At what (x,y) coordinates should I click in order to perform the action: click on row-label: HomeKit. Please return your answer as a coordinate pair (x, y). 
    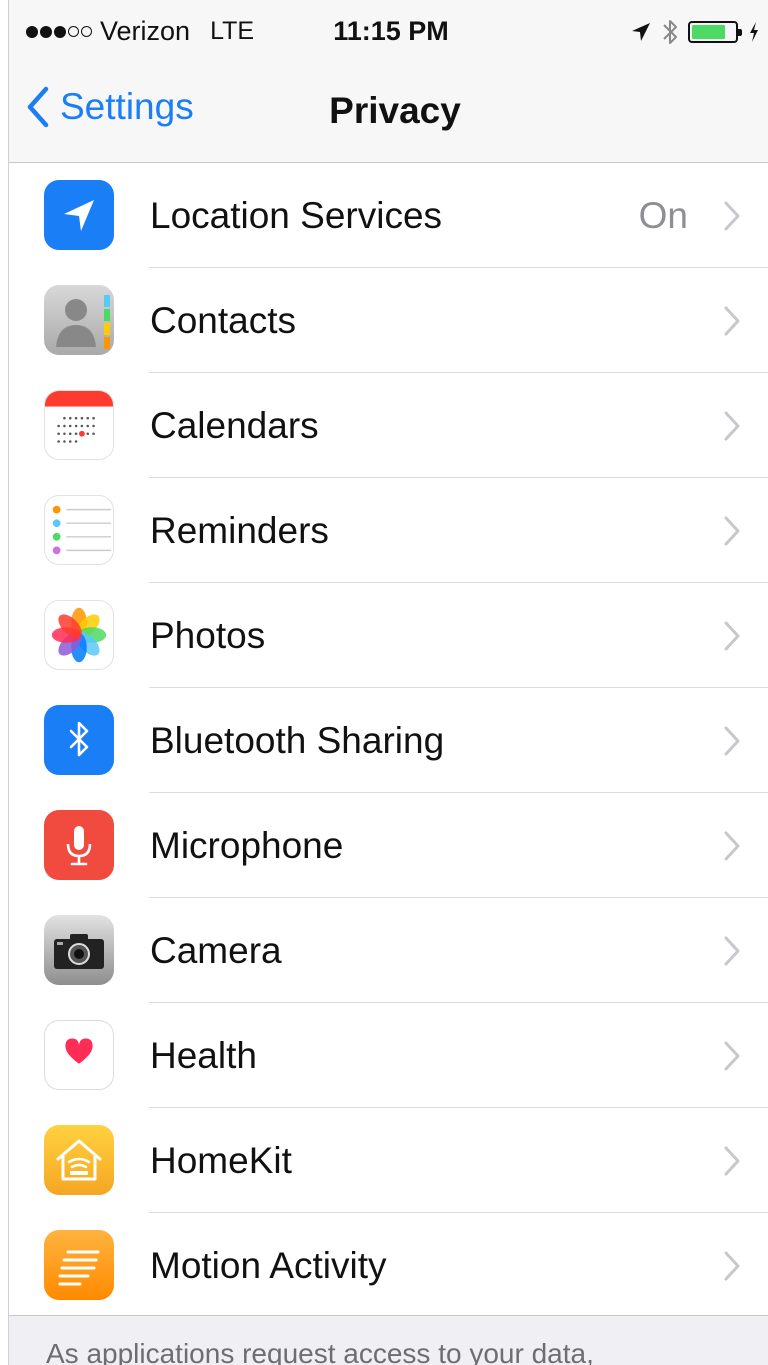
    Looking at the image, I should click on (221, 1160).